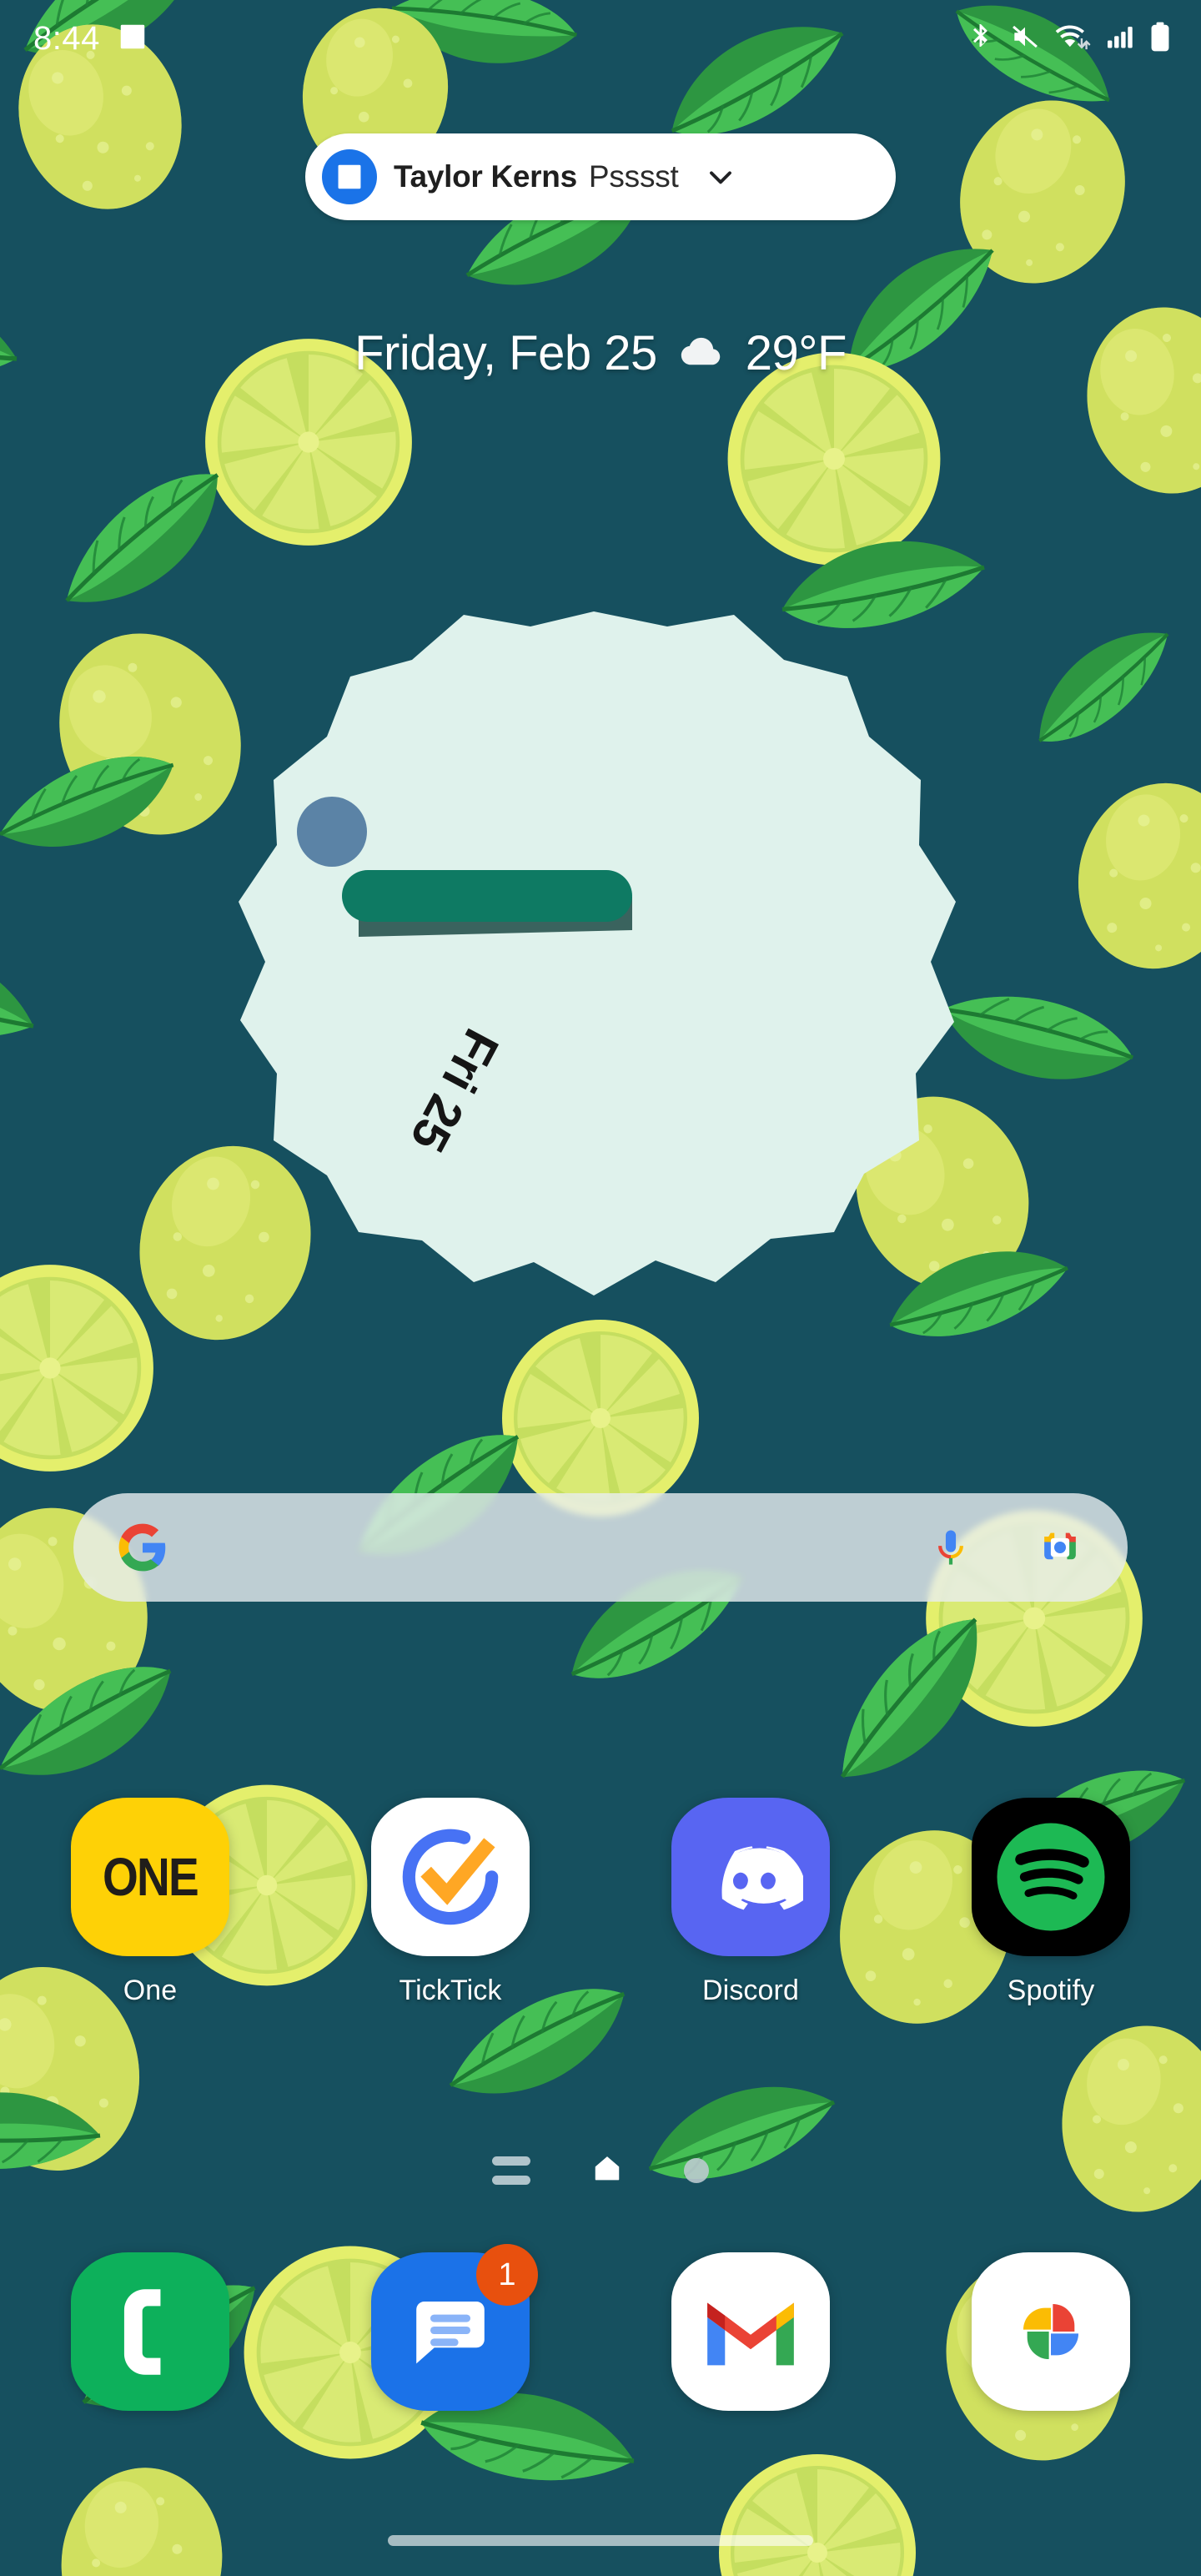  Describe the element at coordinates (143, 1547) in the screenshot. I see `google-g-icon` at that location.